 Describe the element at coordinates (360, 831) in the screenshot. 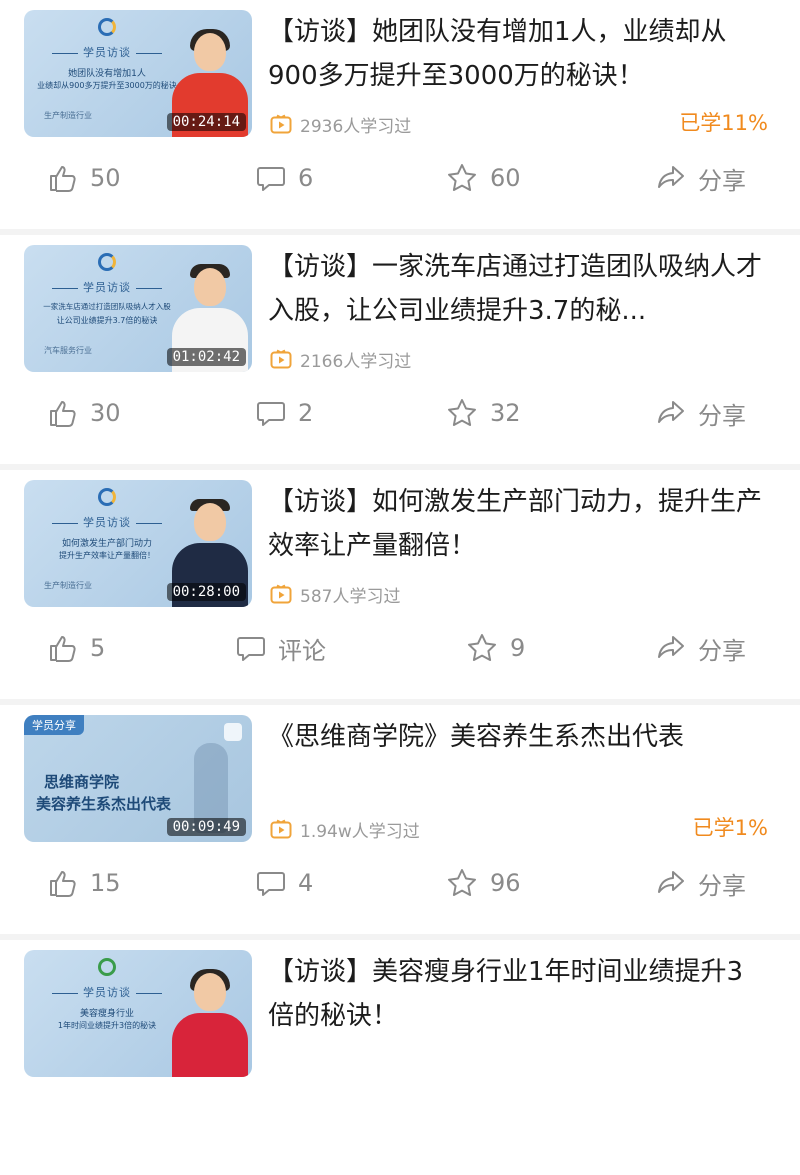

I see `learner-count-text: 1.94w人学习过` at that location.